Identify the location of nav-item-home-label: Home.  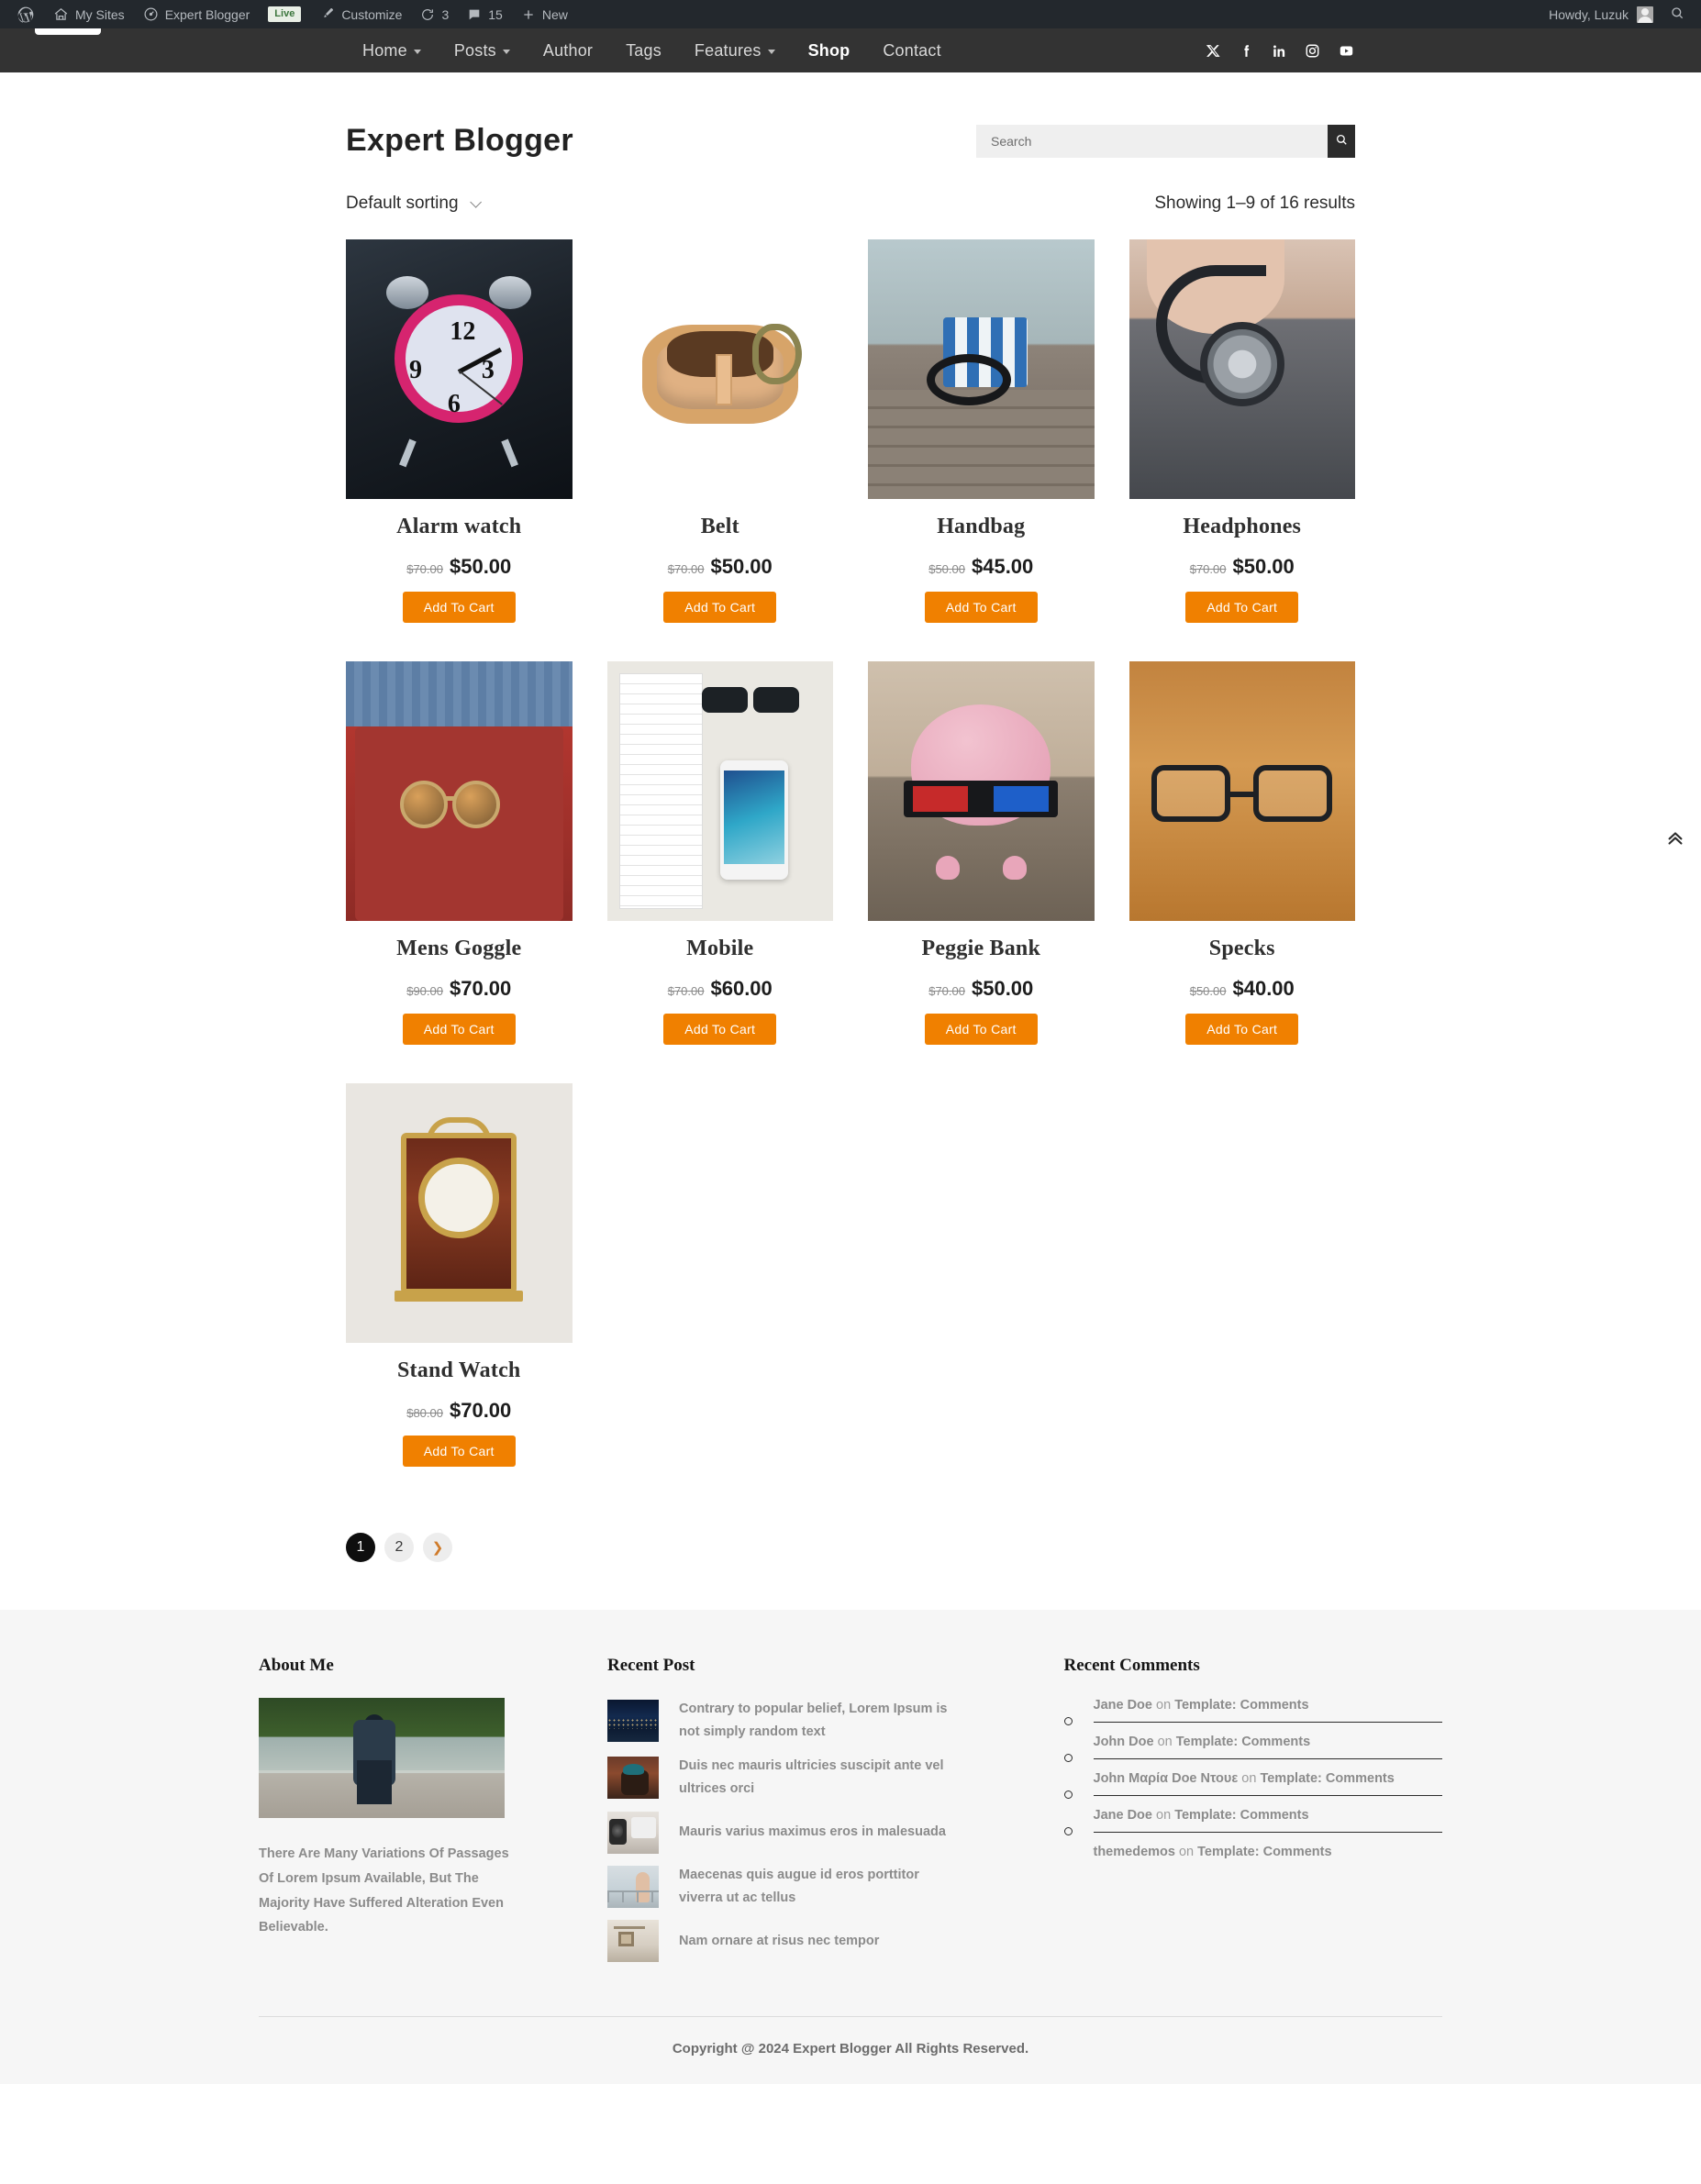
(385, 50).